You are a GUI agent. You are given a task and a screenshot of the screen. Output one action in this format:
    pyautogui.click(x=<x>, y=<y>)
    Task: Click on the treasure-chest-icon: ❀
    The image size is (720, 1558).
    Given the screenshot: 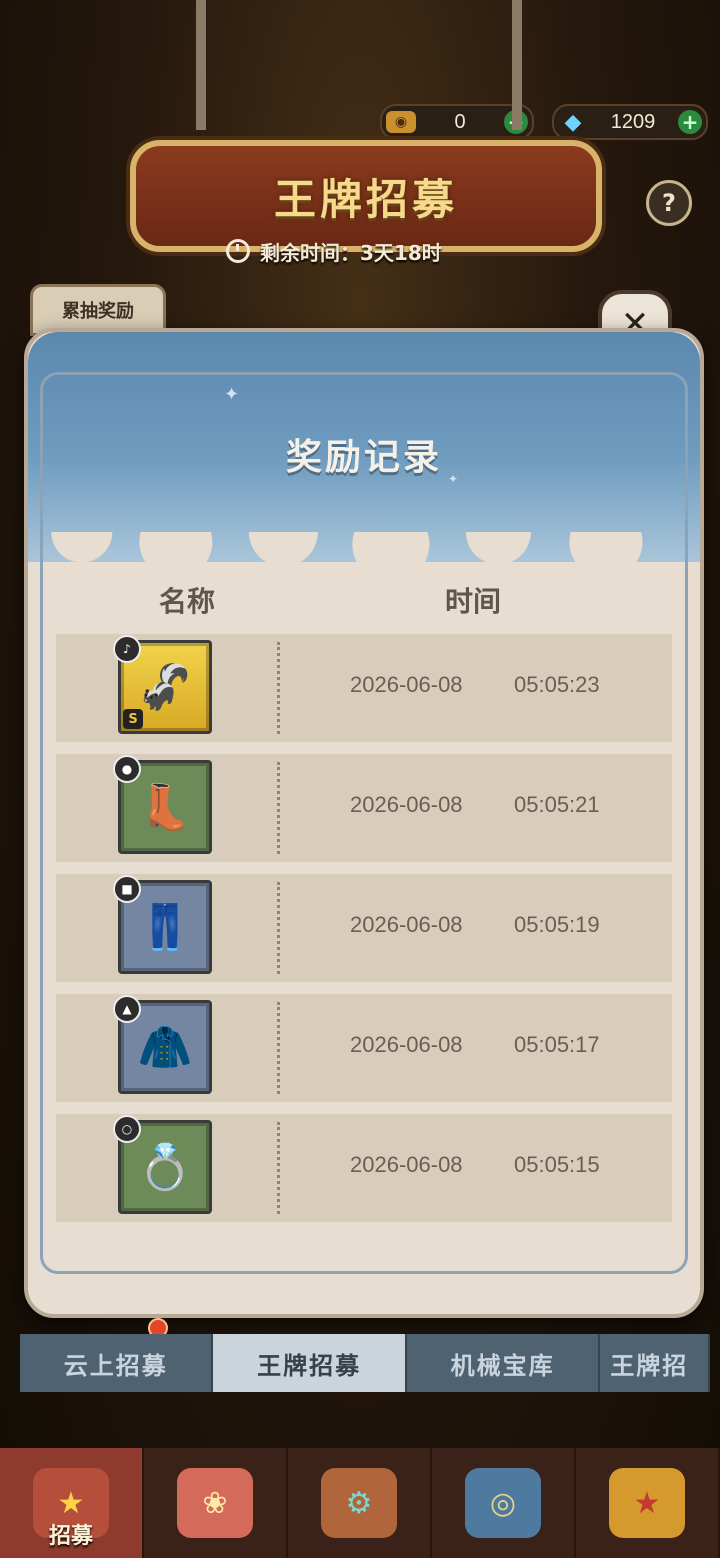 What is the action you would take?
    pyautogui.click(x=215, y=1503)
    